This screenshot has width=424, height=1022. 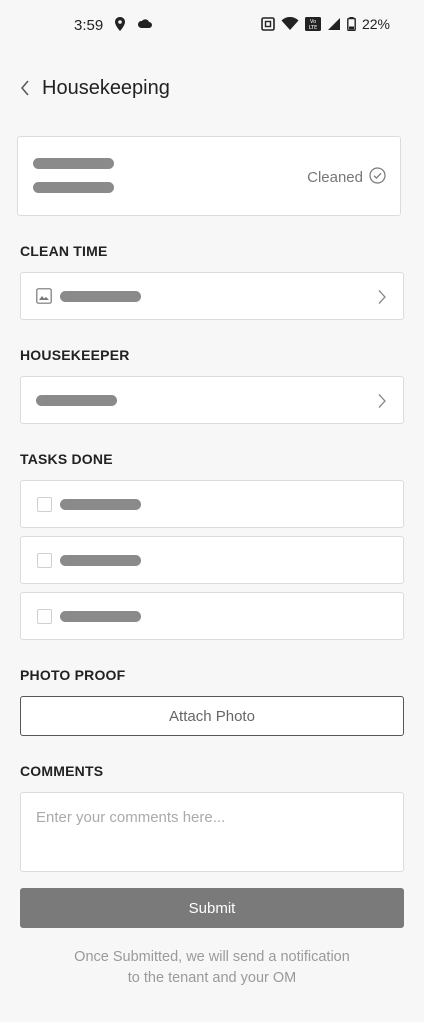 I want to click on status-time: 3:59, so click(x=89, y=25).